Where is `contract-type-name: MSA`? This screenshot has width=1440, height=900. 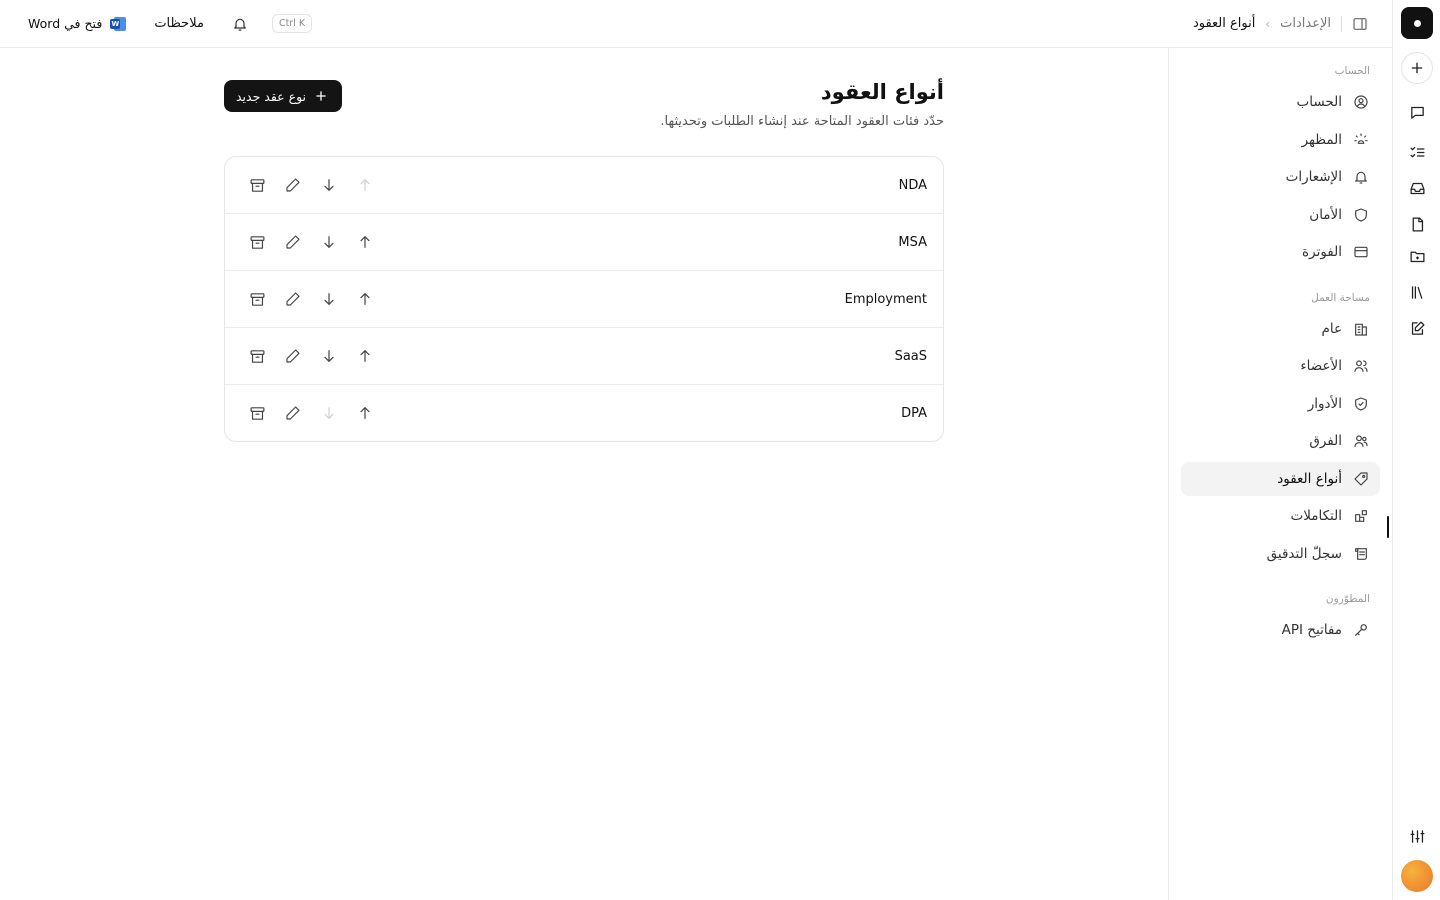 contract-type-name: MSA is located at coordinates (912, 242).